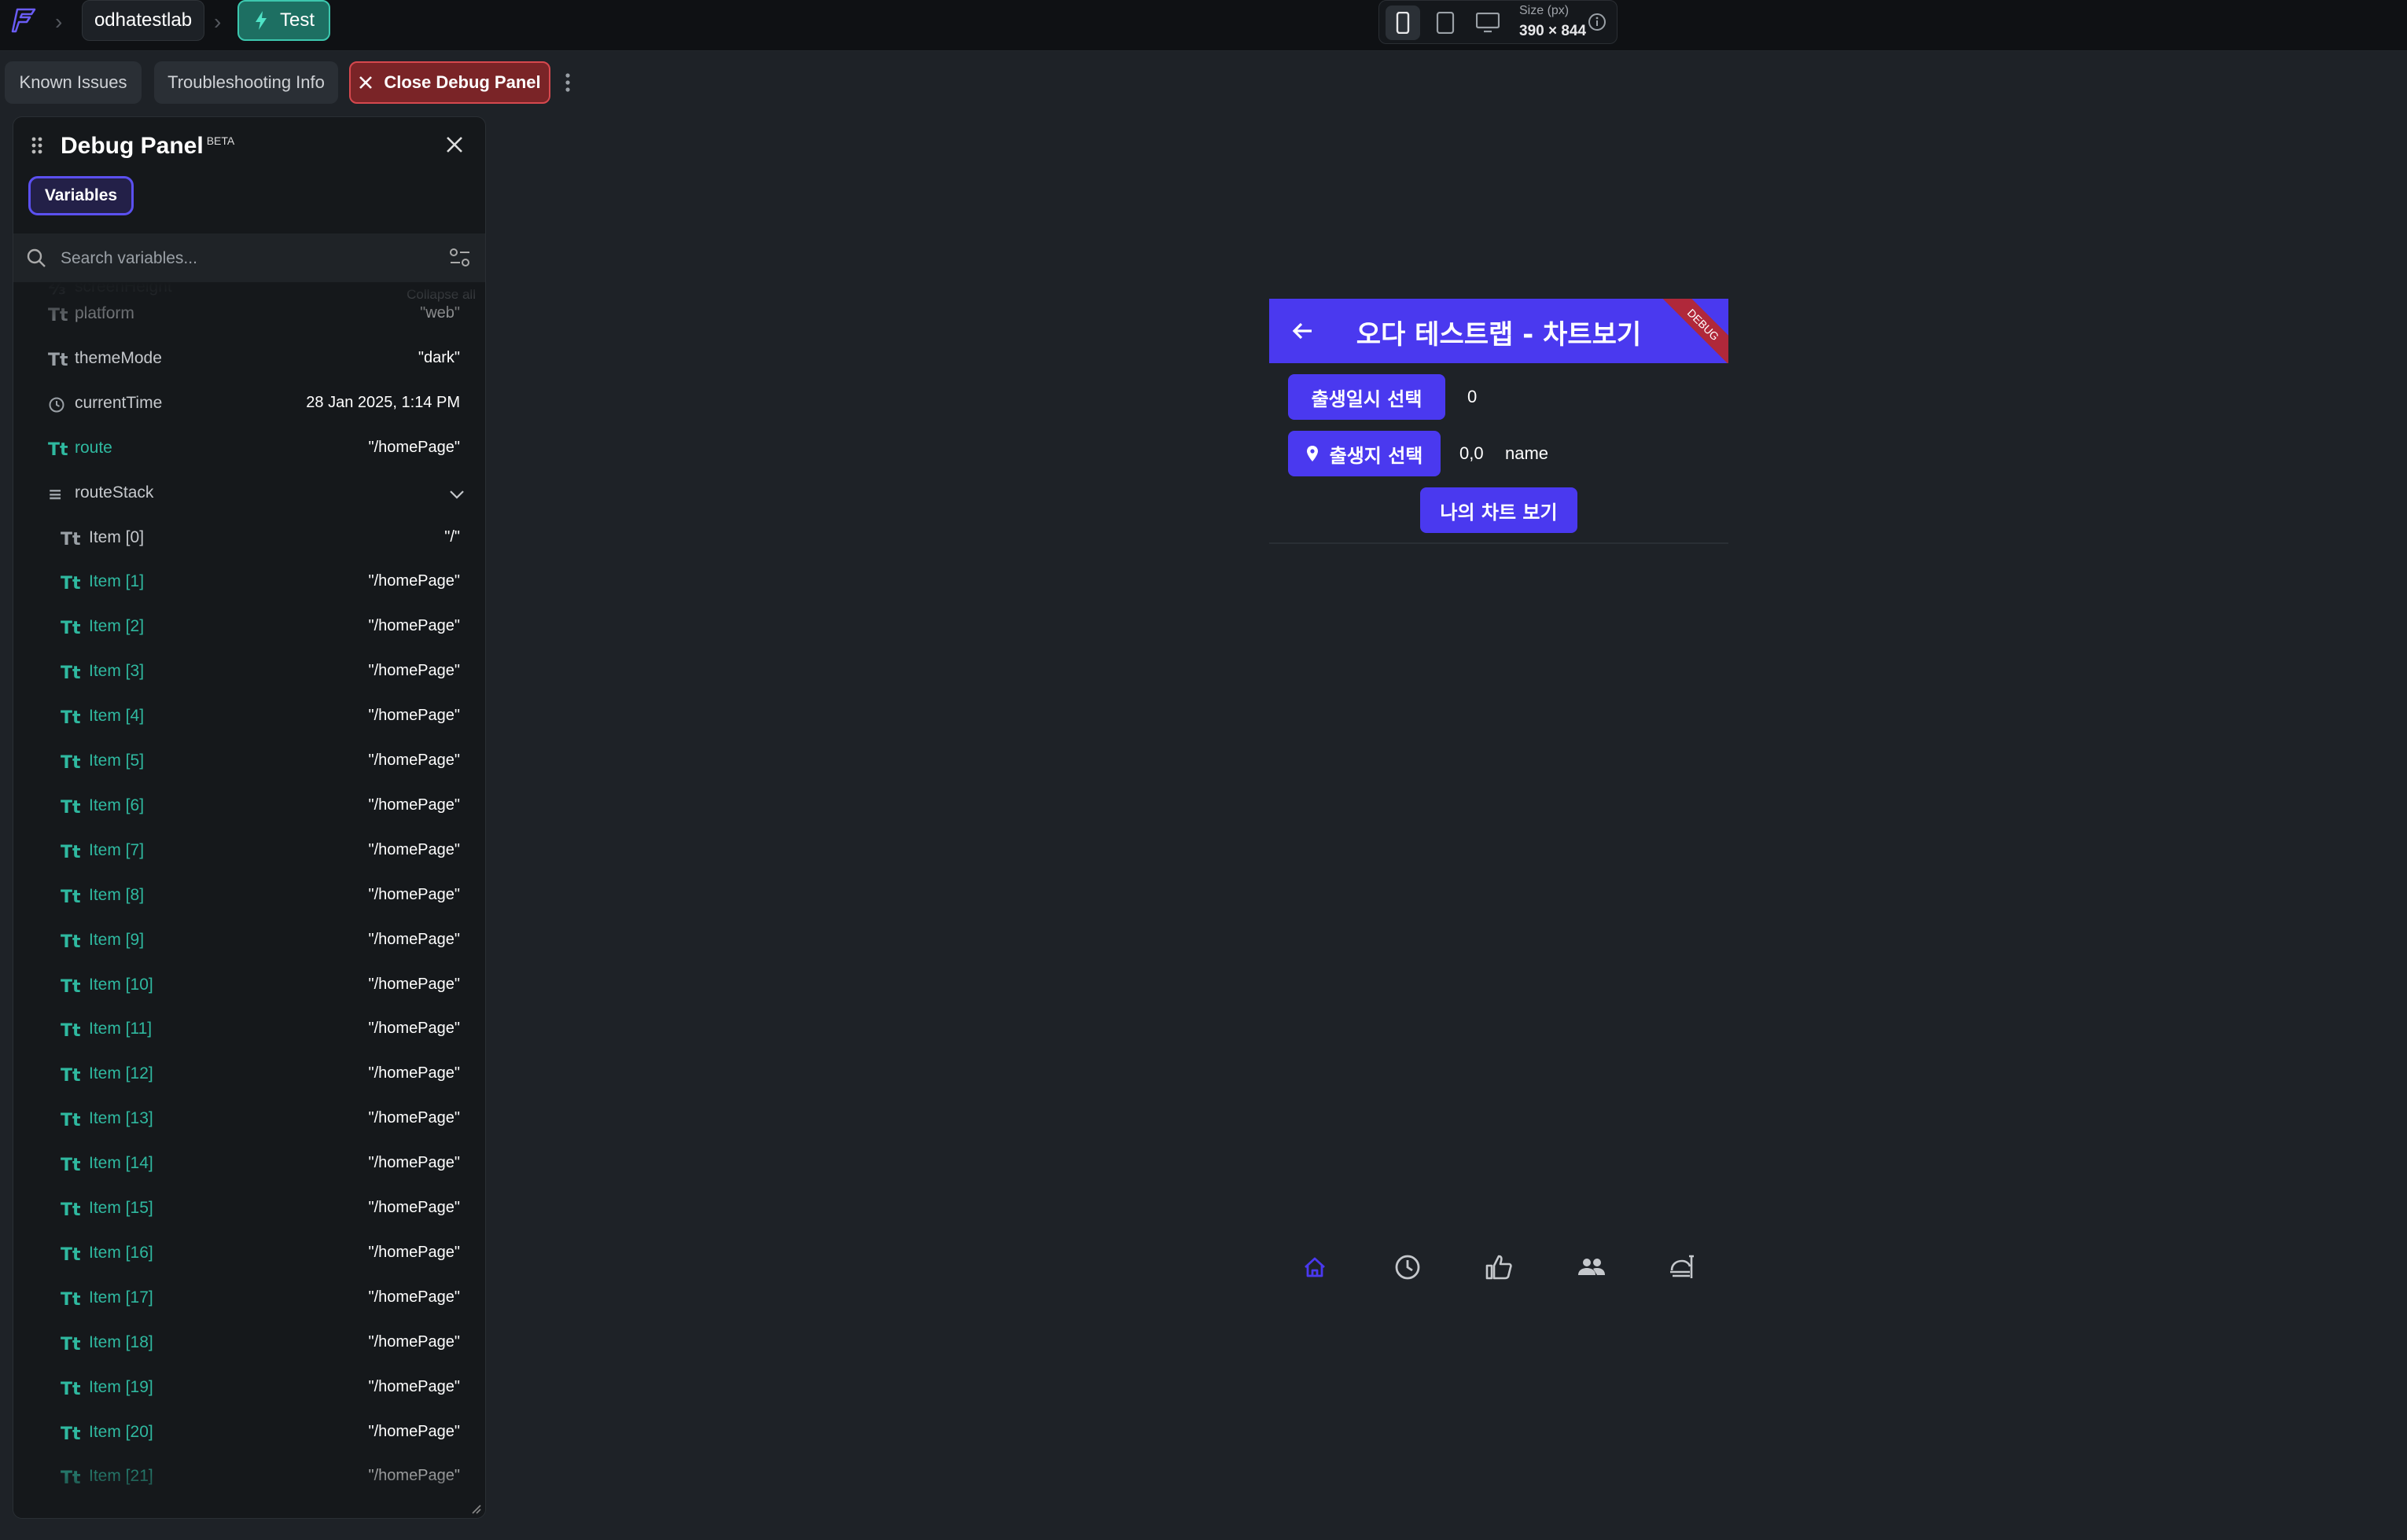  I want to click on flutterflow-logo-icon, so click(25, 21).